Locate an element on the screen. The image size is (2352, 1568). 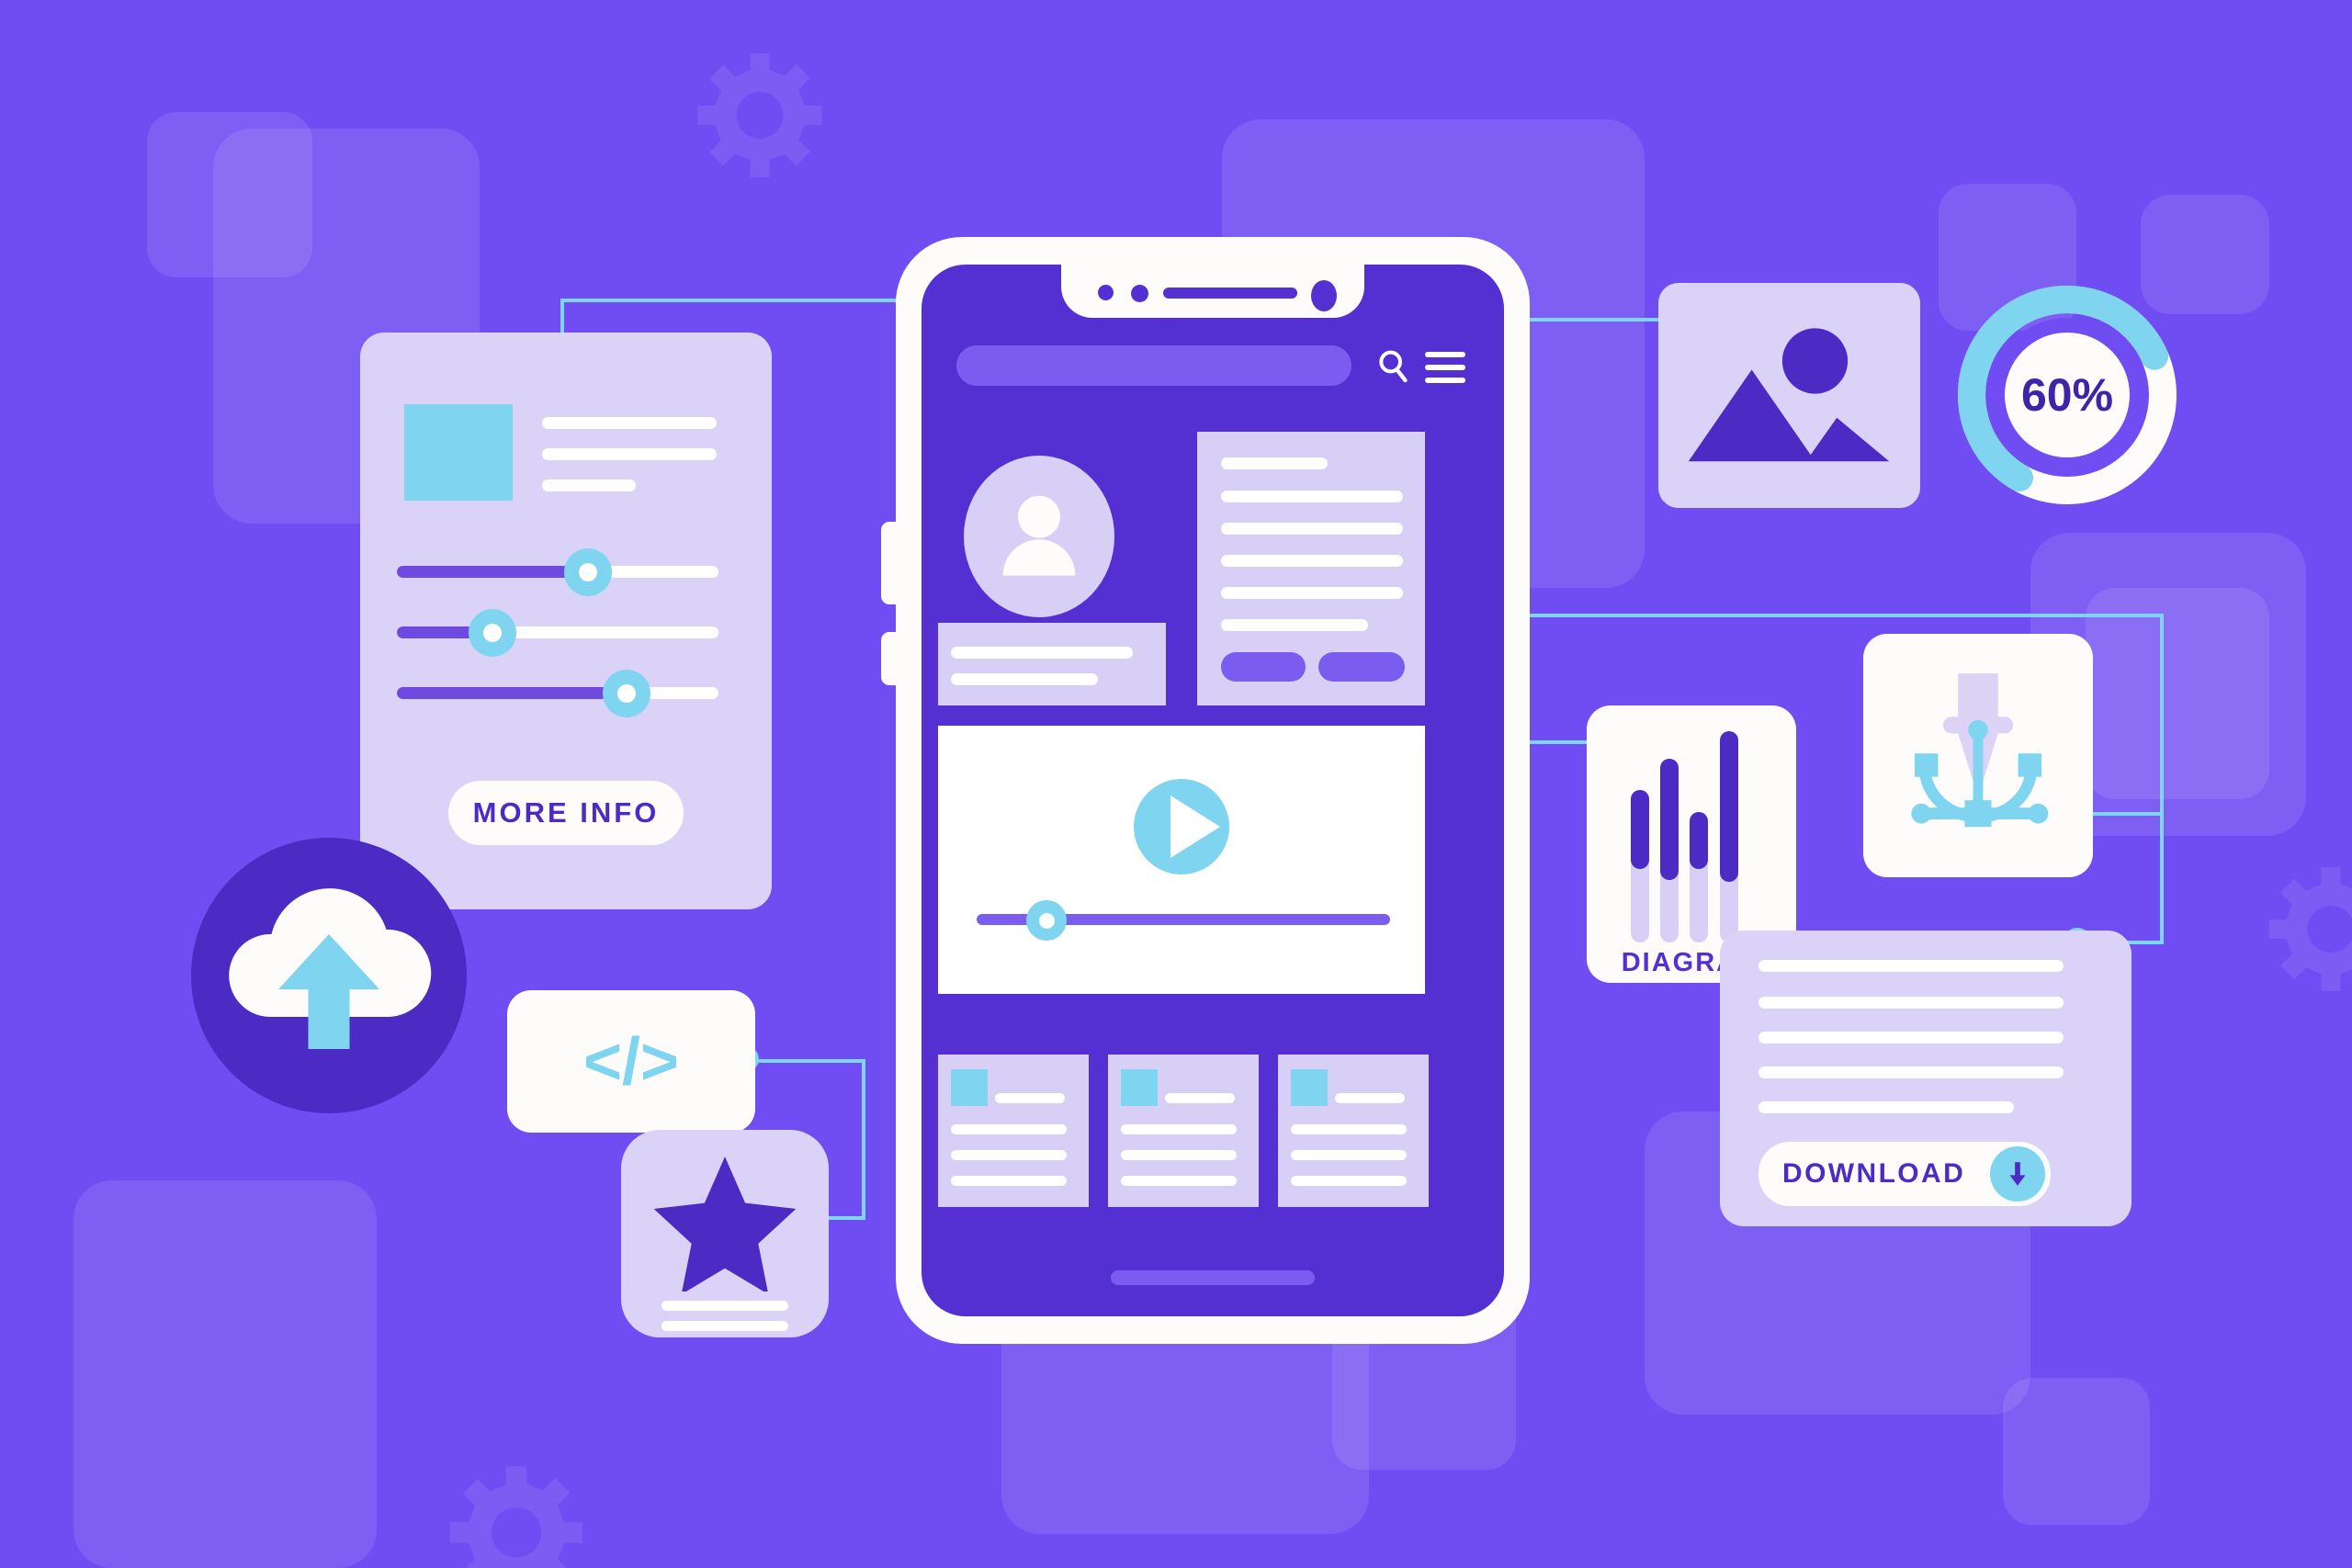
pen-tool-card is located at coordinates (1978, 755).